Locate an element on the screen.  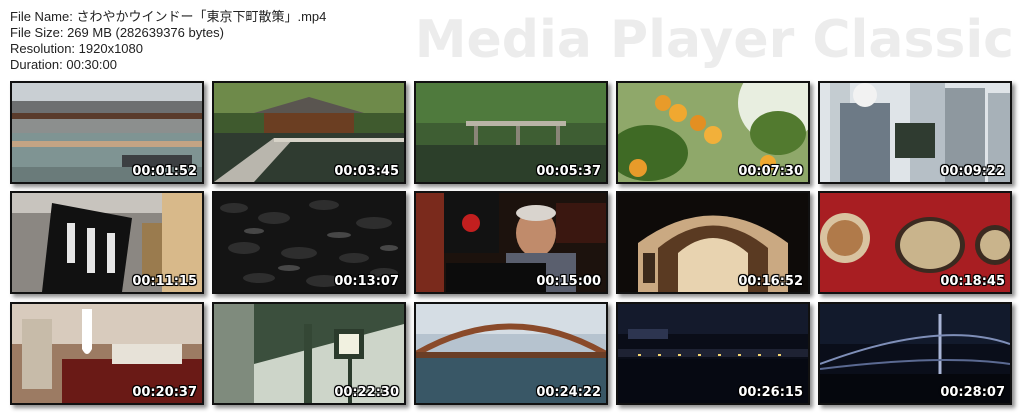
timestamp-label: 00:05:37 is located at coordinates (568, 171).